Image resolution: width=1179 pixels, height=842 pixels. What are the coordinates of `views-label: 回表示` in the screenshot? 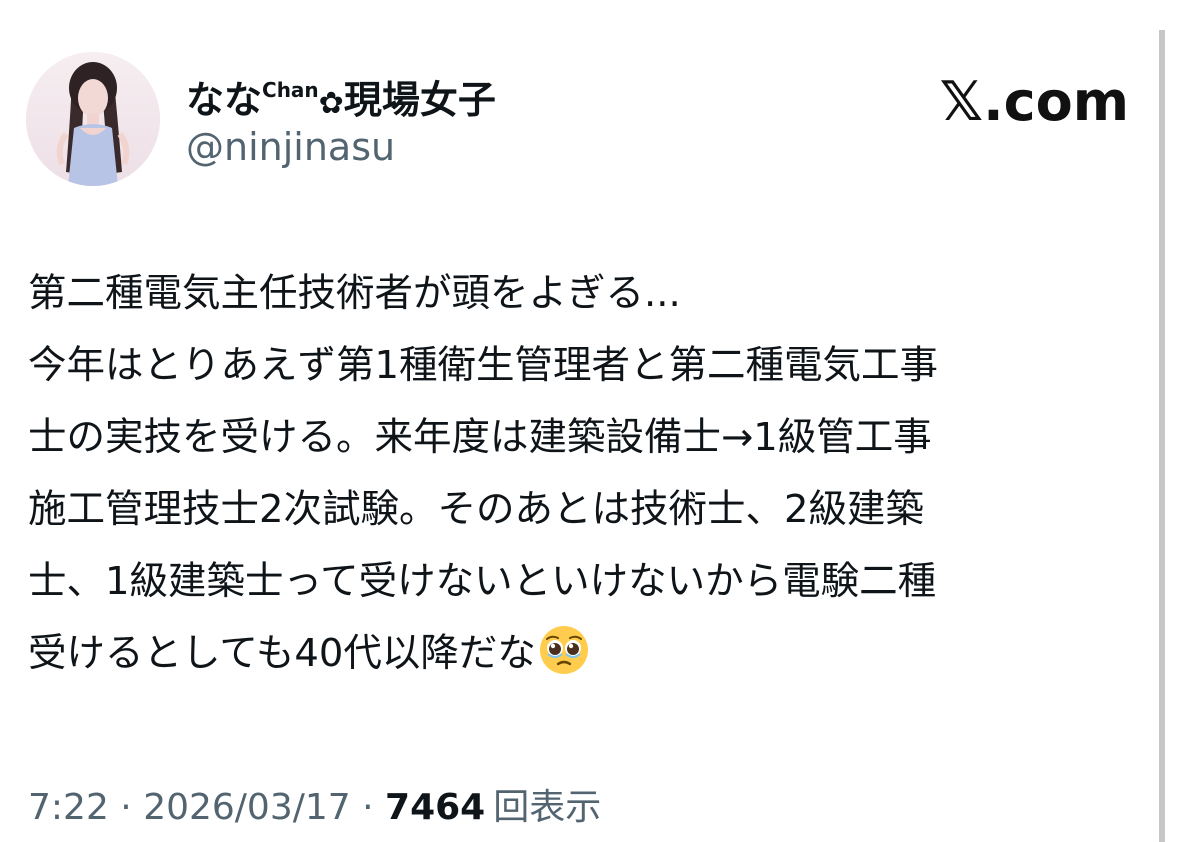 It's located at (547, 807).